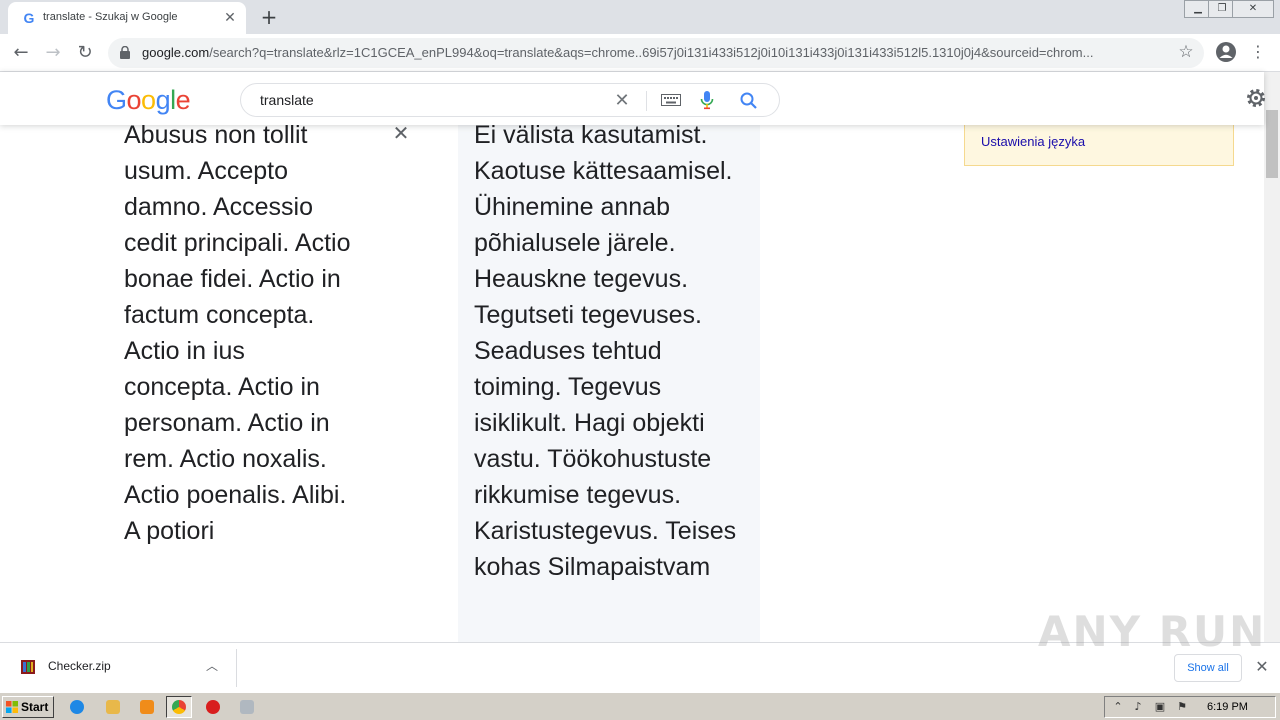 The width and height of the screenshot is (1280, 720). I want to click on profile-avatar-icon, so click(1226, 52).